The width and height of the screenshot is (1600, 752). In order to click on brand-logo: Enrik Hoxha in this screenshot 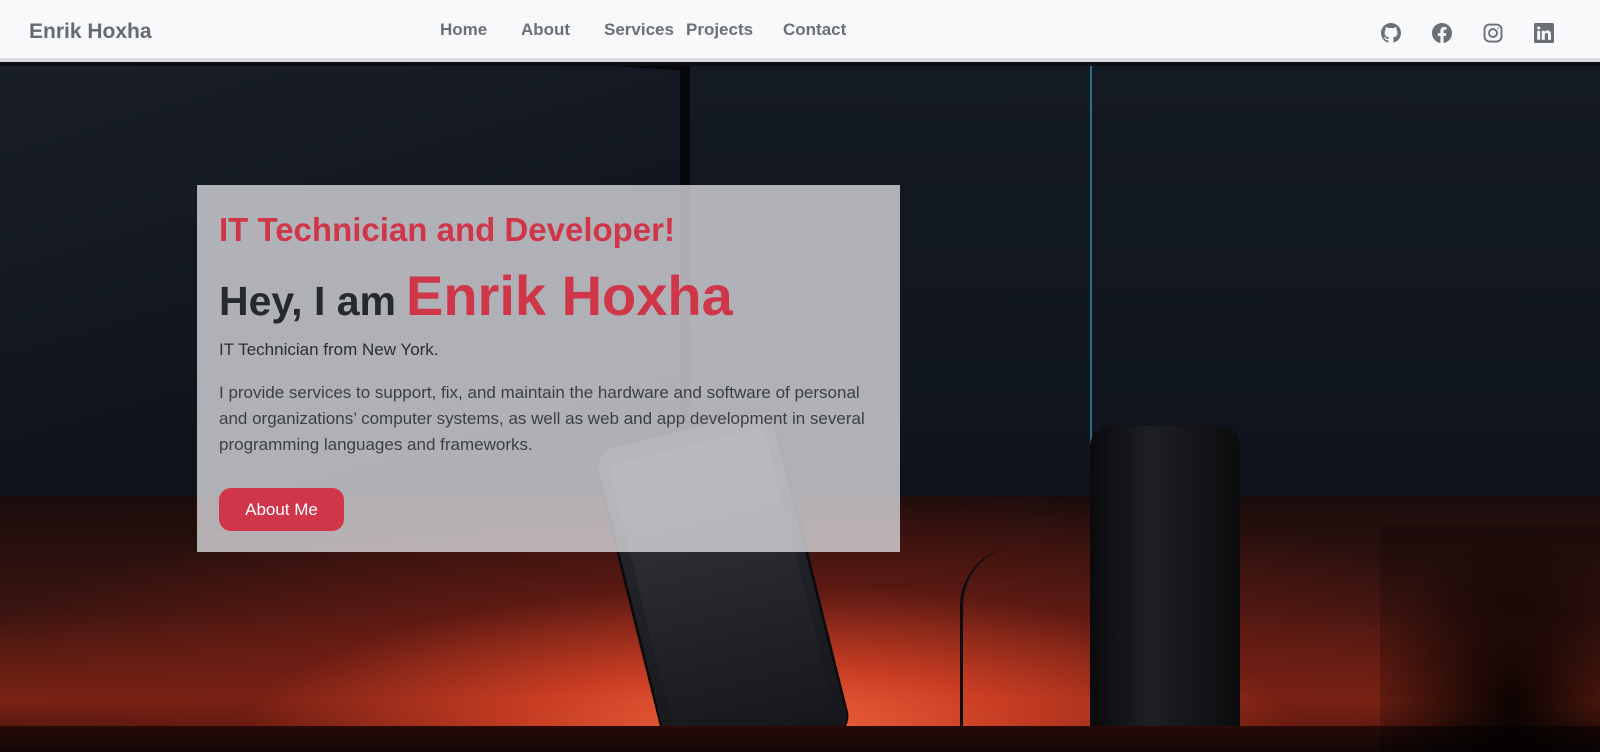, I will do `click(90, 32)`.